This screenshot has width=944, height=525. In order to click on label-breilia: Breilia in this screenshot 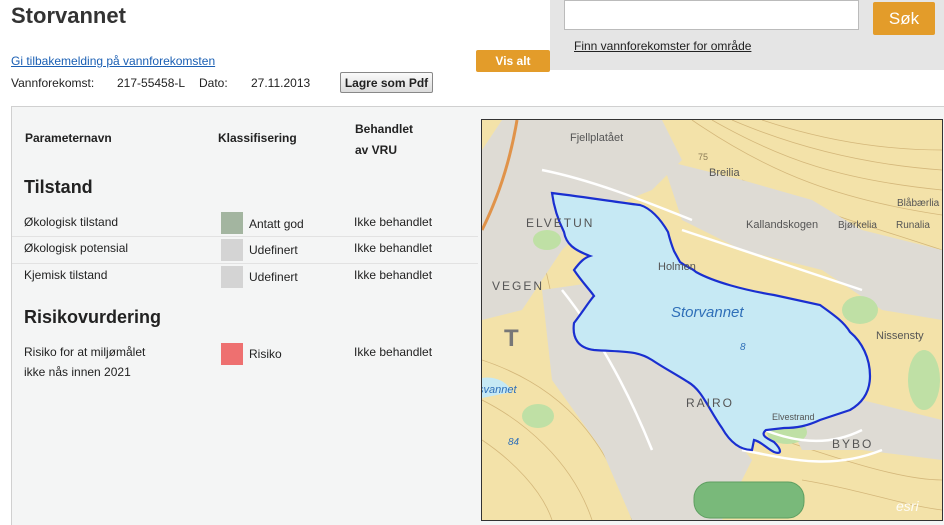, I will do `click(724, 173)`.